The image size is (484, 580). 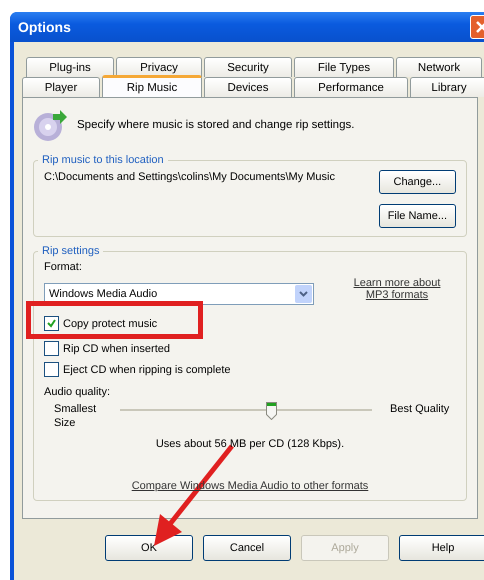 I want to click on window-title: Options, so click(x=45, y=27).